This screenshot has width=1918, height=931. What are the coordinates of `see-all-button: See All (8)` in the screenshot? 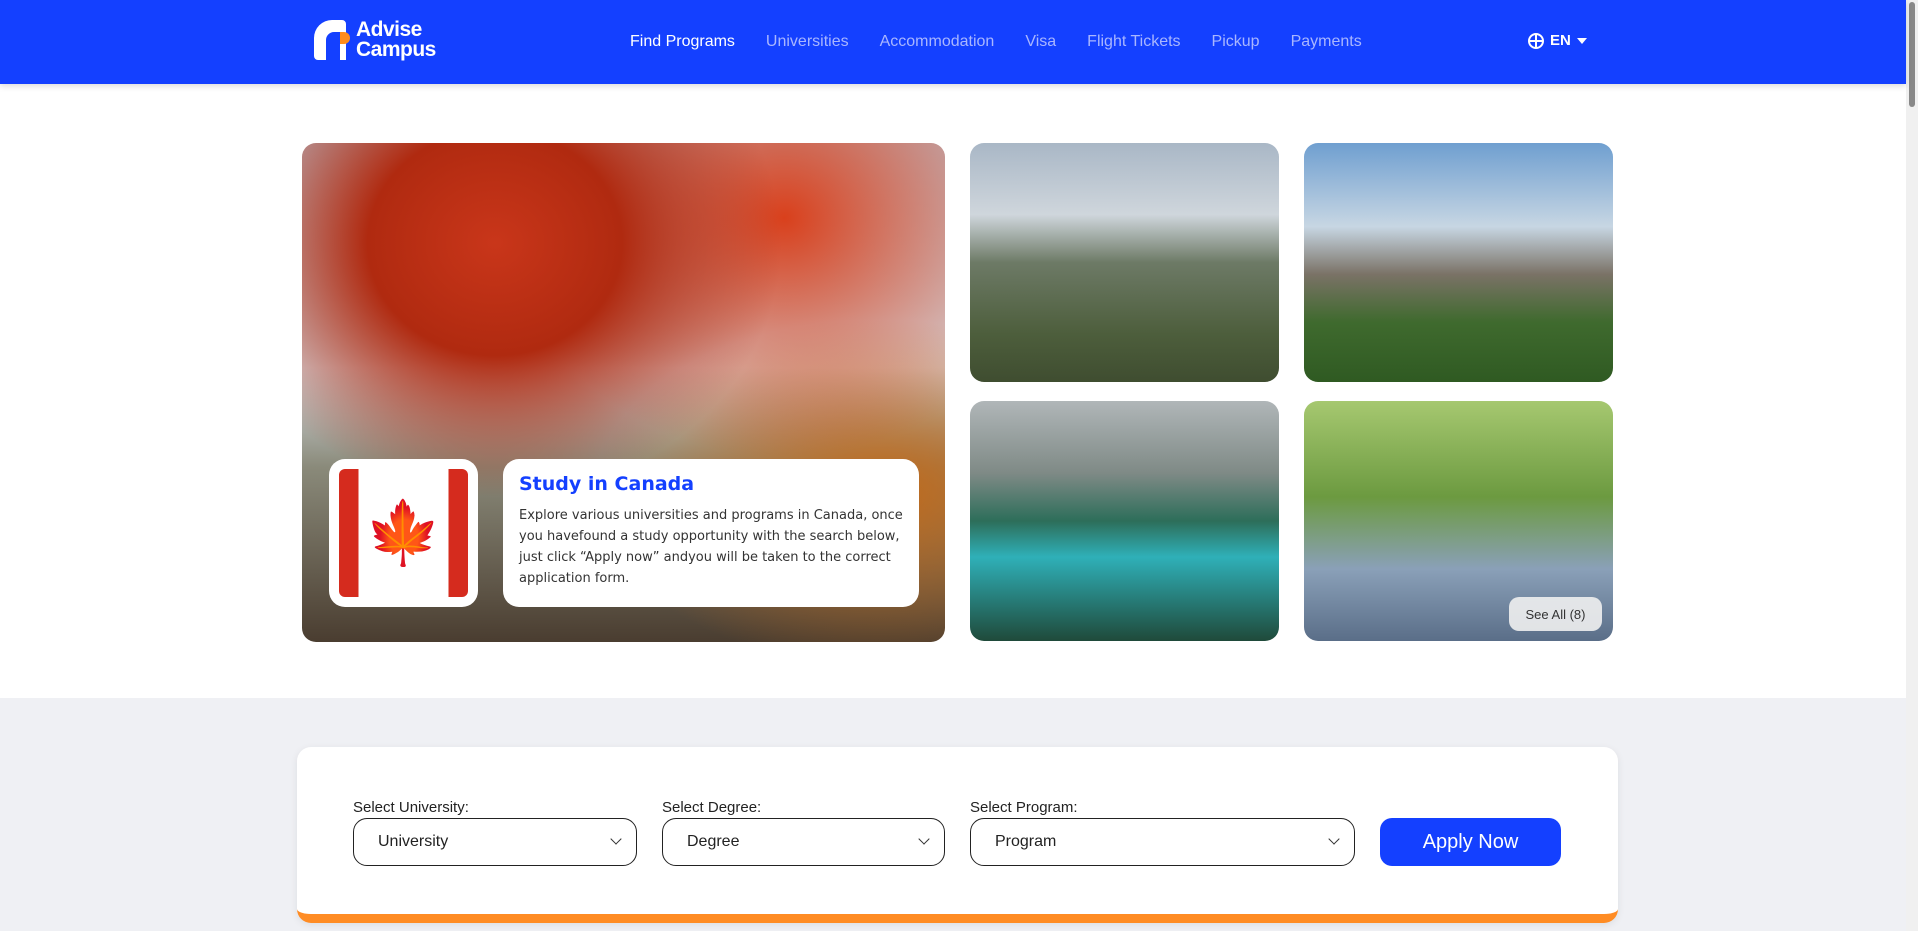 It's located at (1555, 614).